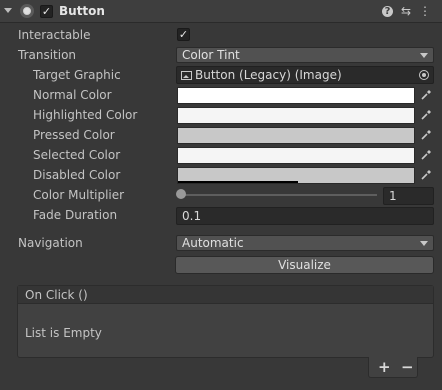 This screenshot has height=390, width=442. I want to click on fade-duration-input: 0.1, so click(305, 216).